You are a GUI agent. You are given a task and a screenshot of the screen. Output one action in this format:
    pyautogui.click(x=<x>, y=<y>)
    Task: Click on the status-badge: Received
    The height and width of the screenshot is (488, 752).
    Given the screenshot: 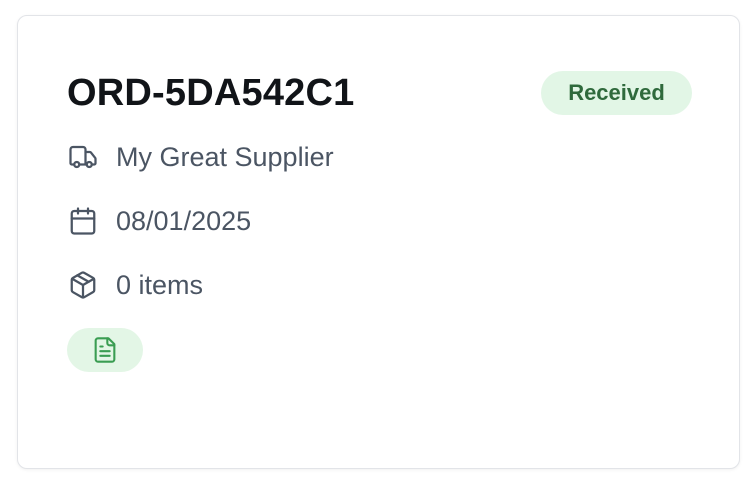 What is the action you would take?
    pyautogui.click(x=616, y=93)
    